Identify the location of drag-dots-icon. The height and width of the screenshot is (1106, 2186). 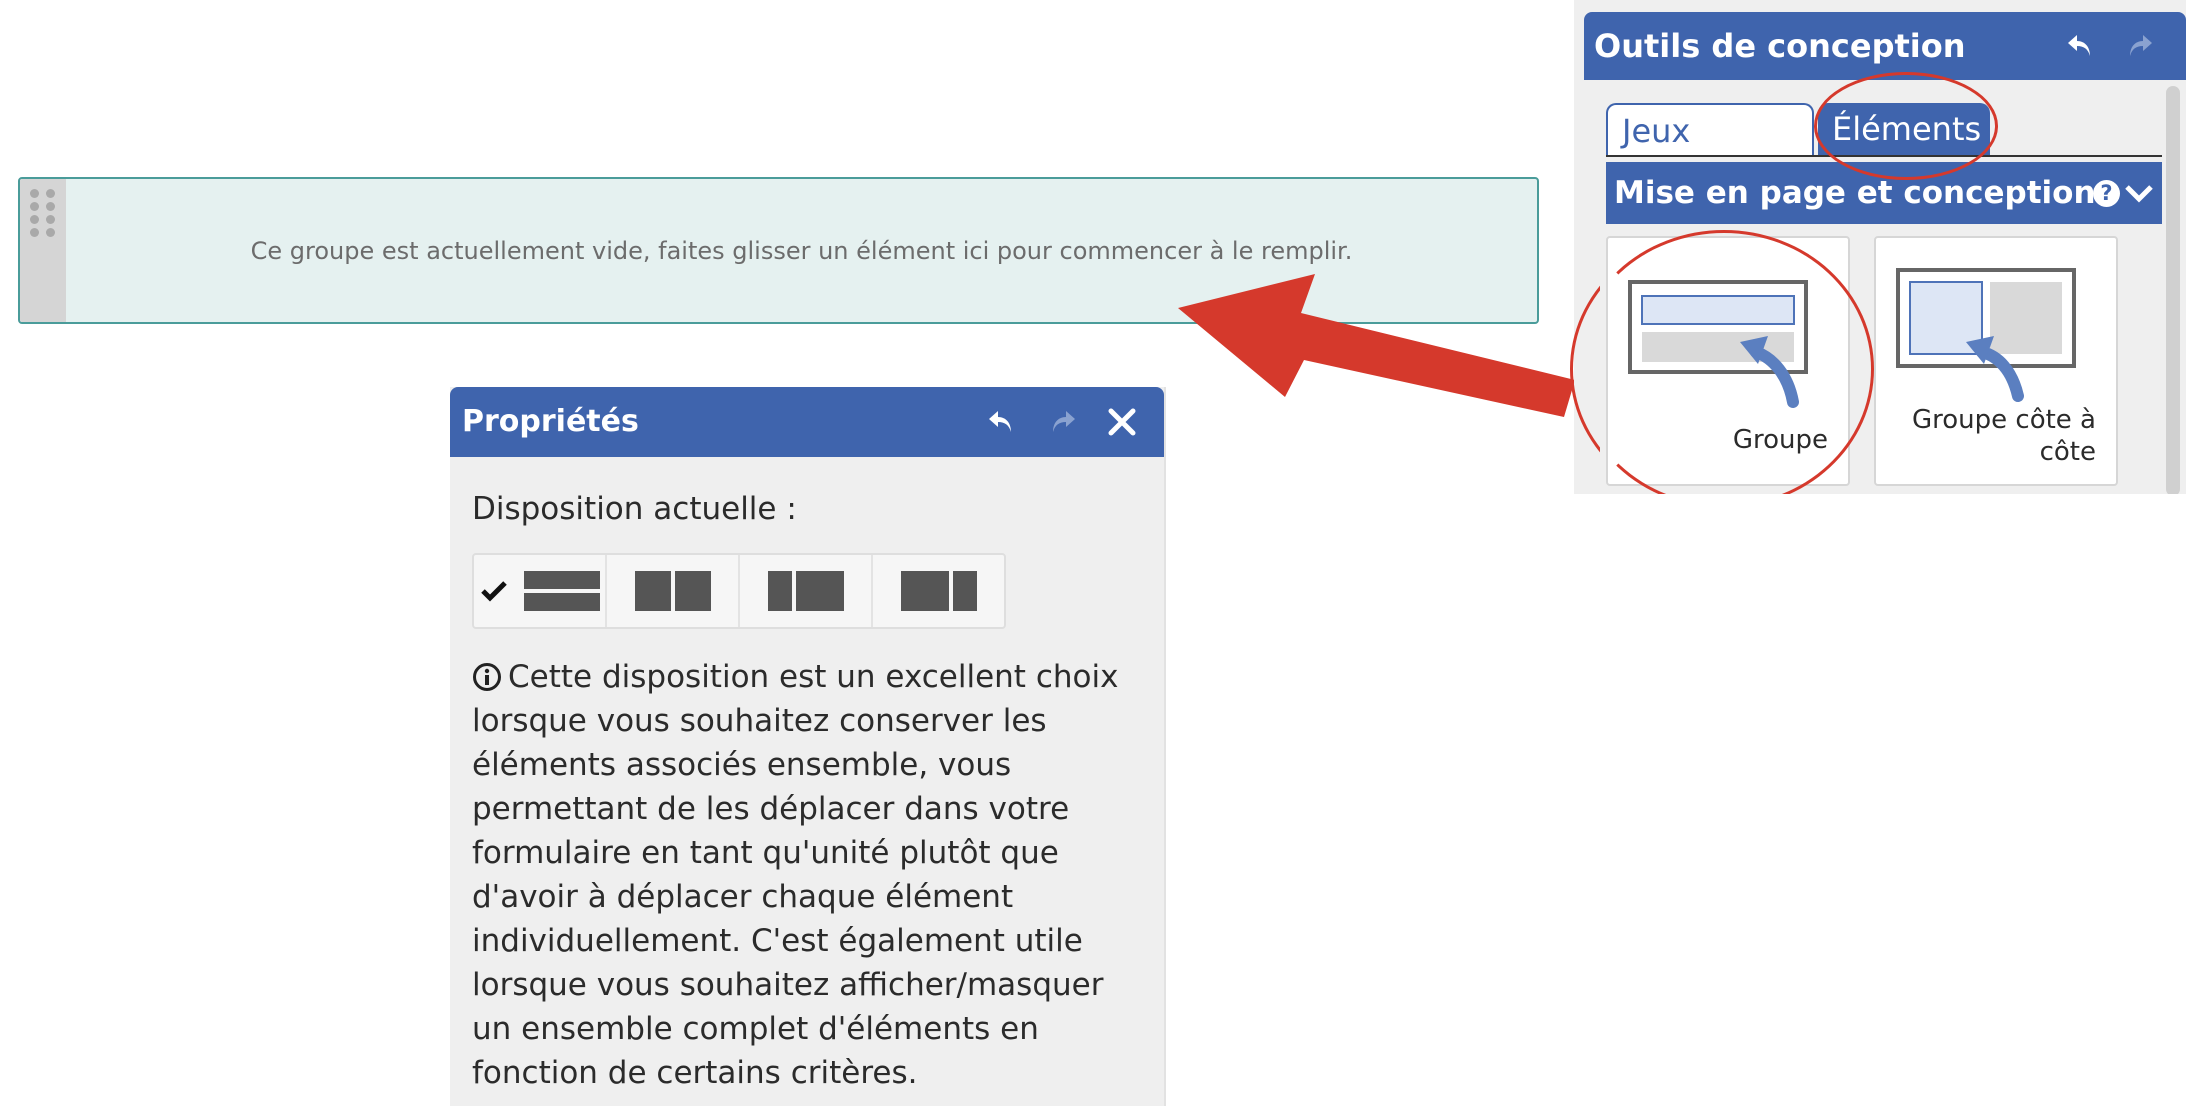
(43, 214).